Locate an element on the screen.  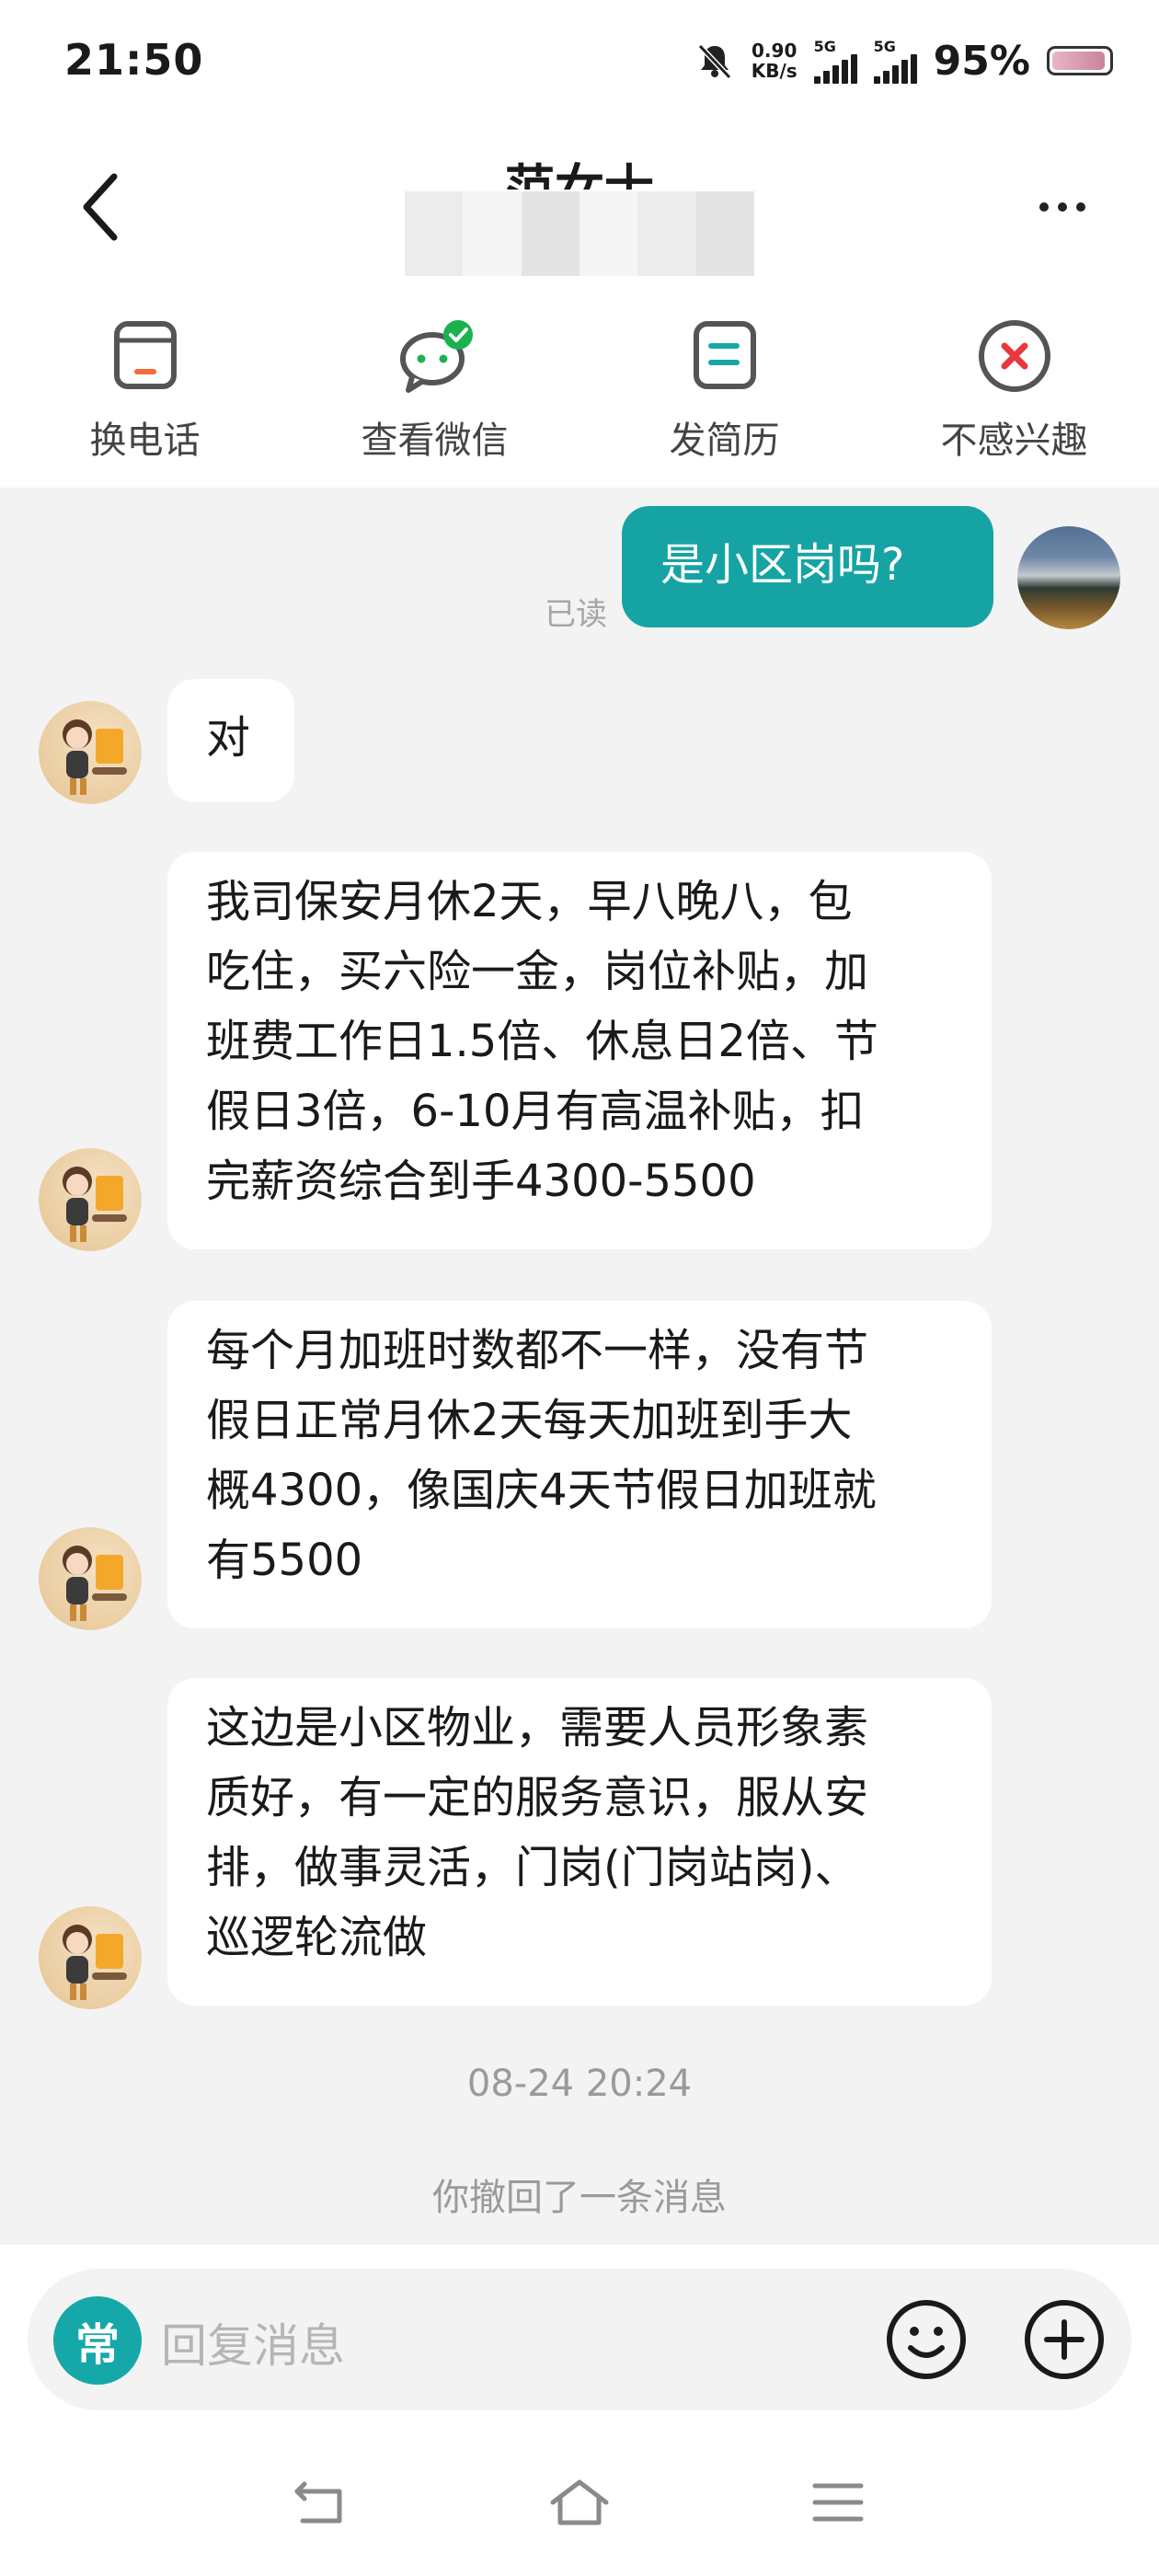
signal-5g-2-icon: 5G is located at coordinates (895, 61).